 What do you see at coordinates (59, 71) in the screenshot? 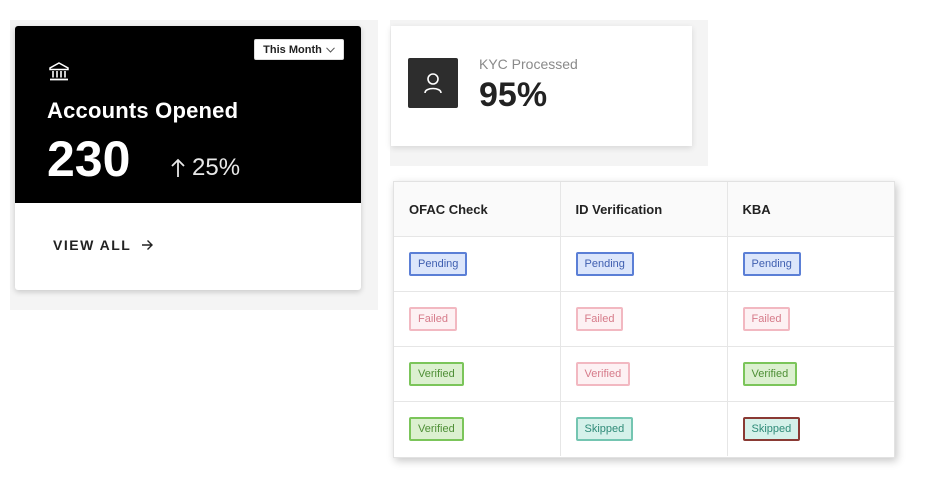
I see `bank-icon` at bounding box center [59, 71].